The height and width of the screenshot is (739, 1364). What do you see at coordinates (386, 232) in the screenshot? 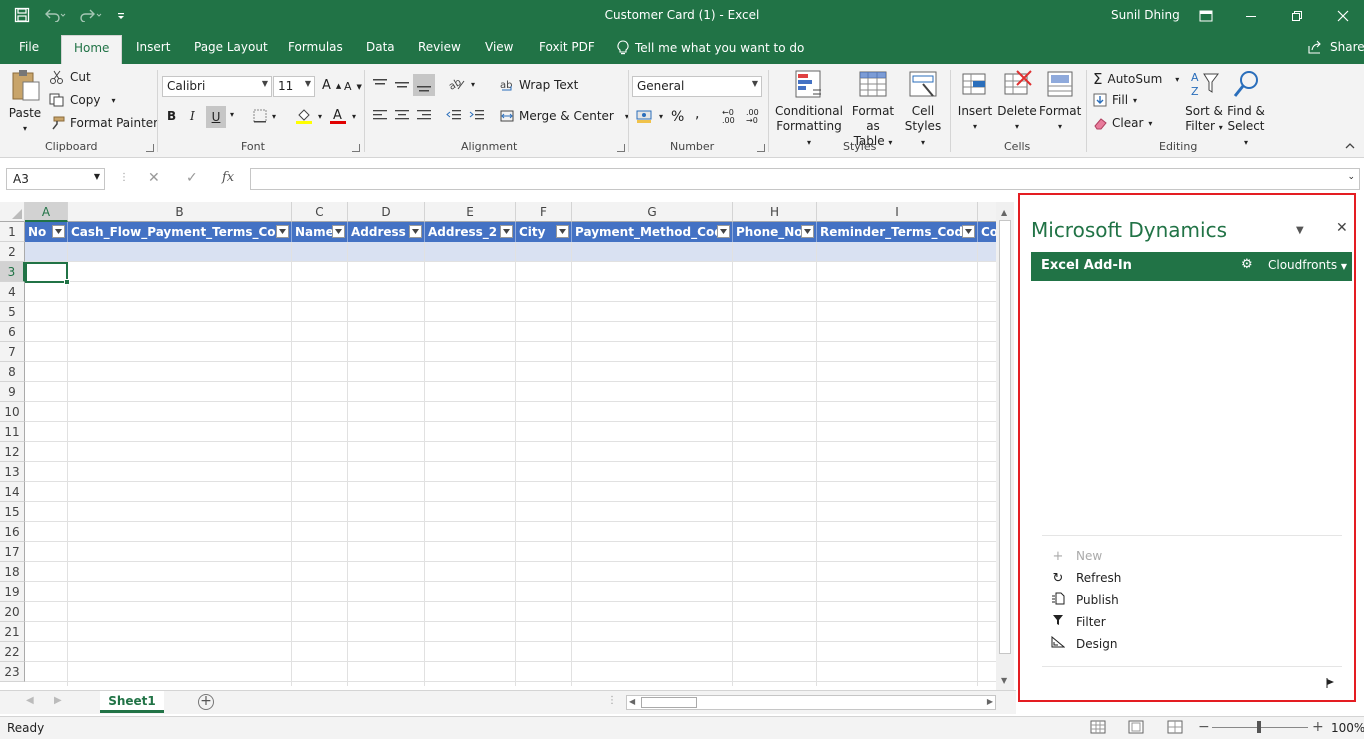
I see `table-header-cell: Address` at bounding box center [386, 232].